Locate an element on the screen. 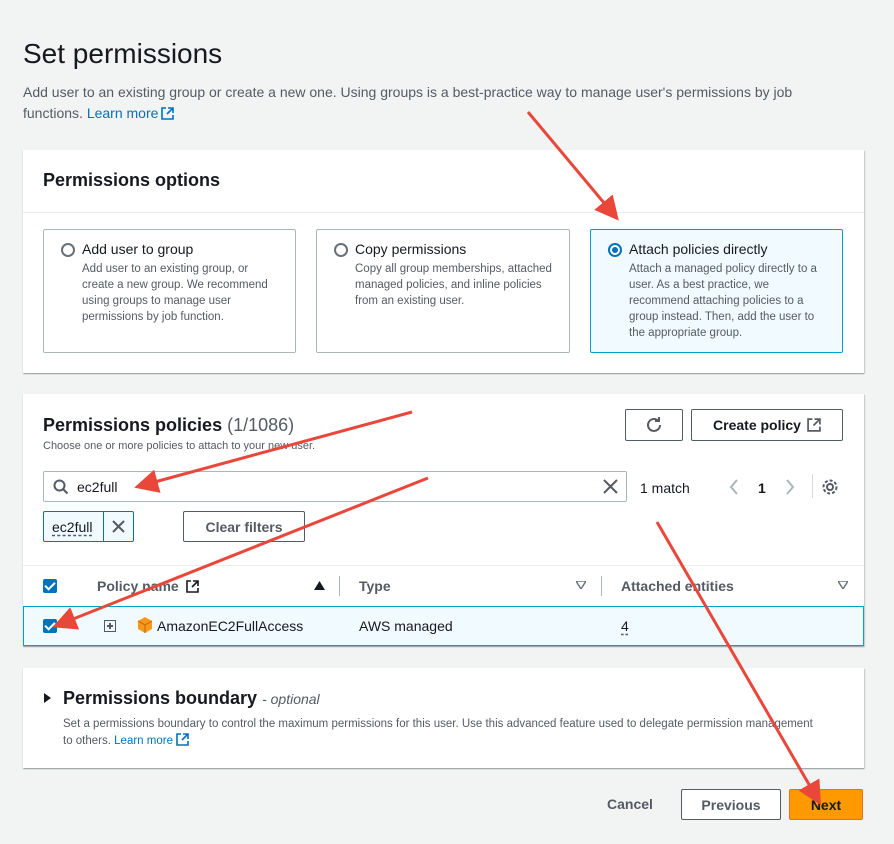 The image size is (894, 844). match-count: 1 match is located at coordinates (665, 488).